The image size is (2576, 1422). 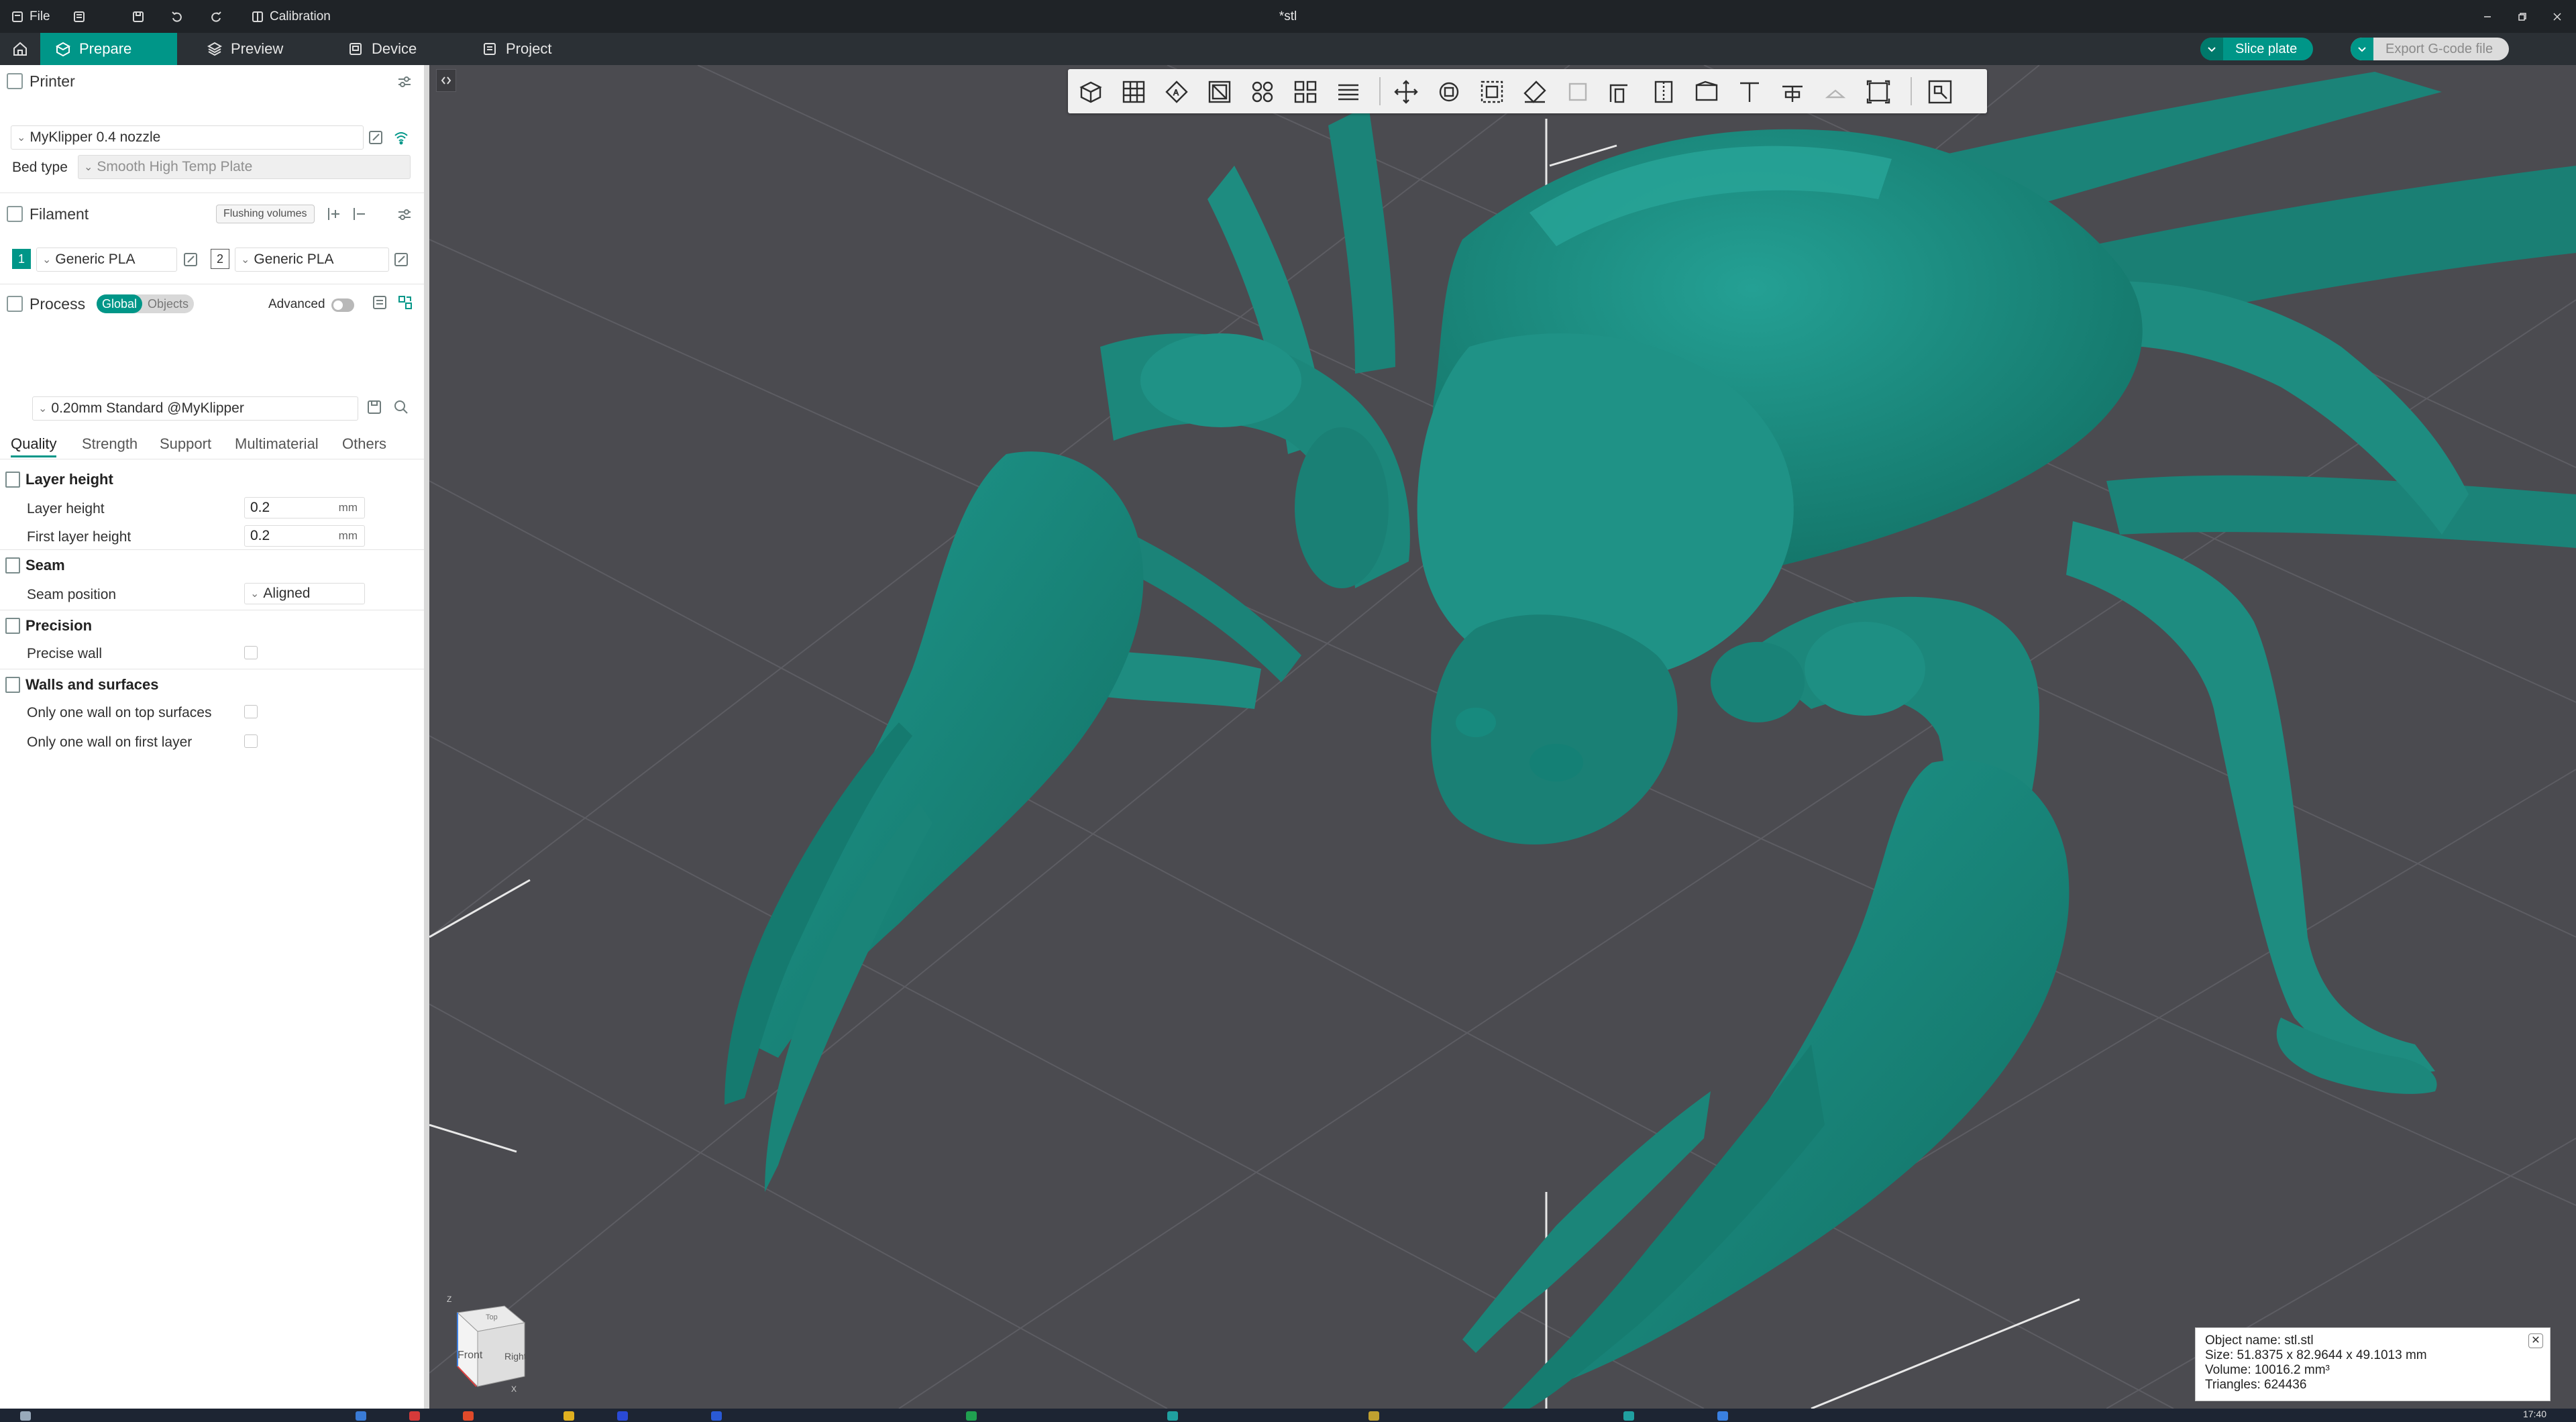 What do you see at coordinates (2362, 49) in the screenshot?
I see `export-dropdown-icon` at bounding box center [2362, 49].